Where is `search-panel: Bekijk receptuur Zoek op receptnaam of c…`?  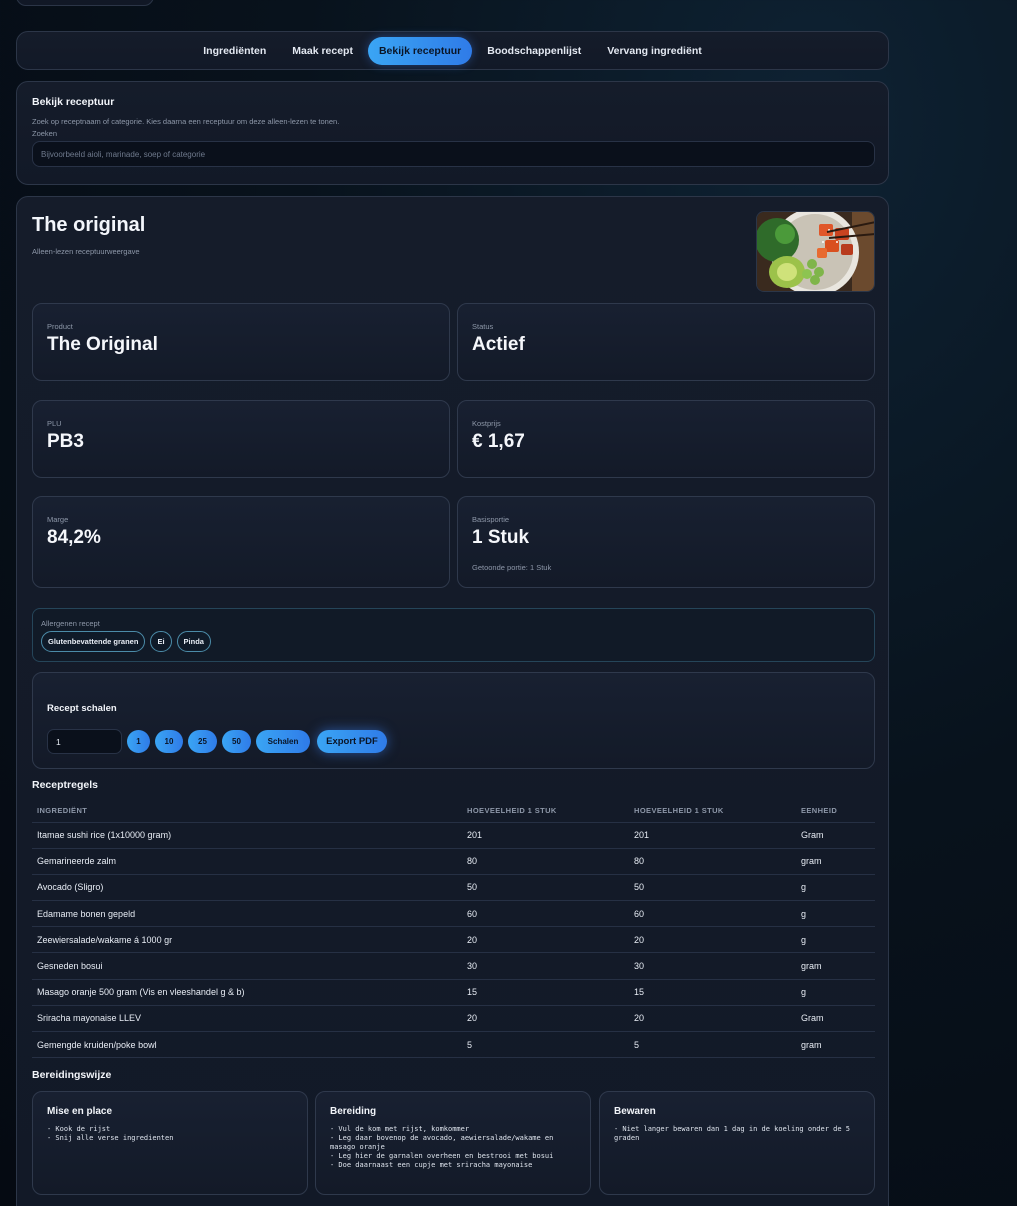 search-panel: Bekijk receptuur Zoek op receptnaam of c… is located at coordinates (452, 133).